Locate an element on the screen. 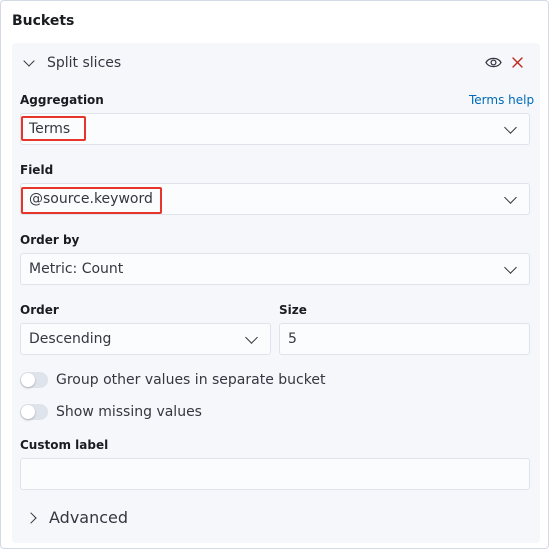 The image size is (549, 549). terms-help-link: Terms help is located at coordinates (501, 100).